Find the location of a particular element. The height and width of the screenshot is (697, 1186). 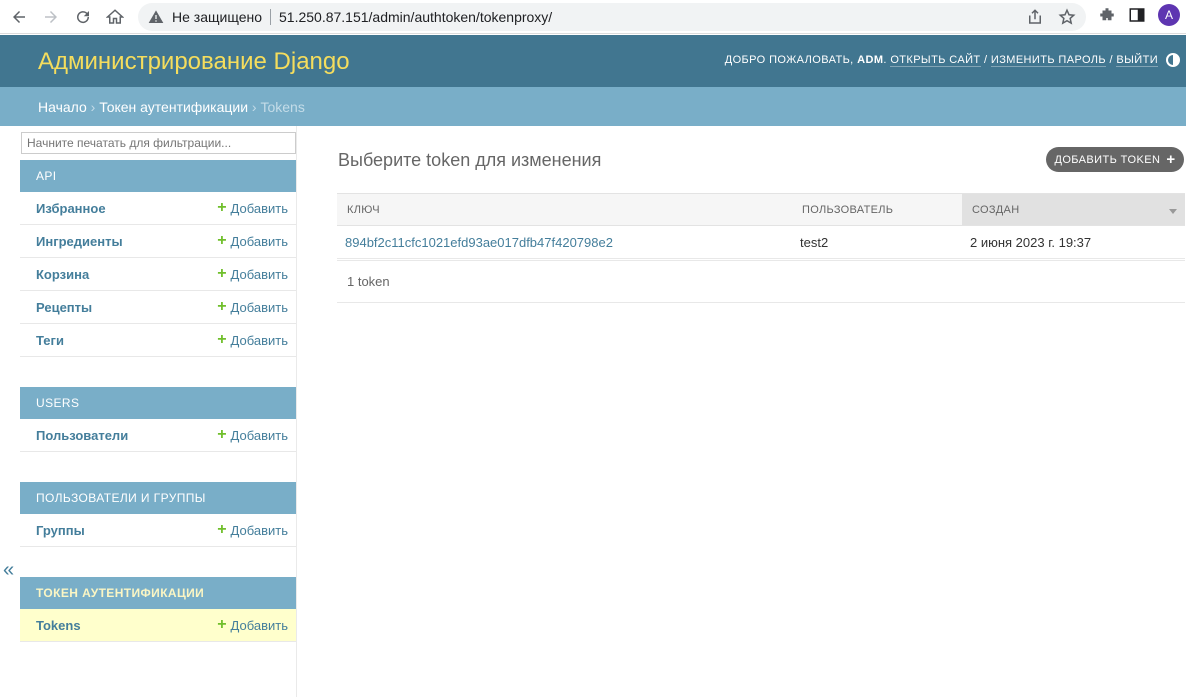

plus-icon: + is located at coordinates (1171, 159).